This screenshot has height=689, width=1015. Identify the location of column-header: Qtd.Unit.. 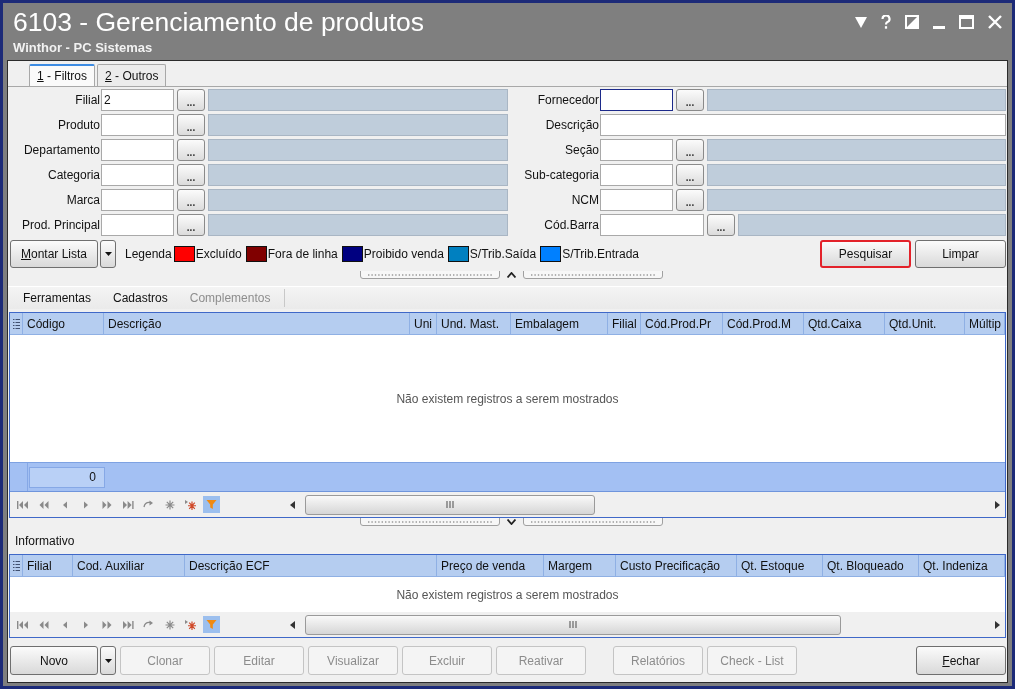
(925, 323).